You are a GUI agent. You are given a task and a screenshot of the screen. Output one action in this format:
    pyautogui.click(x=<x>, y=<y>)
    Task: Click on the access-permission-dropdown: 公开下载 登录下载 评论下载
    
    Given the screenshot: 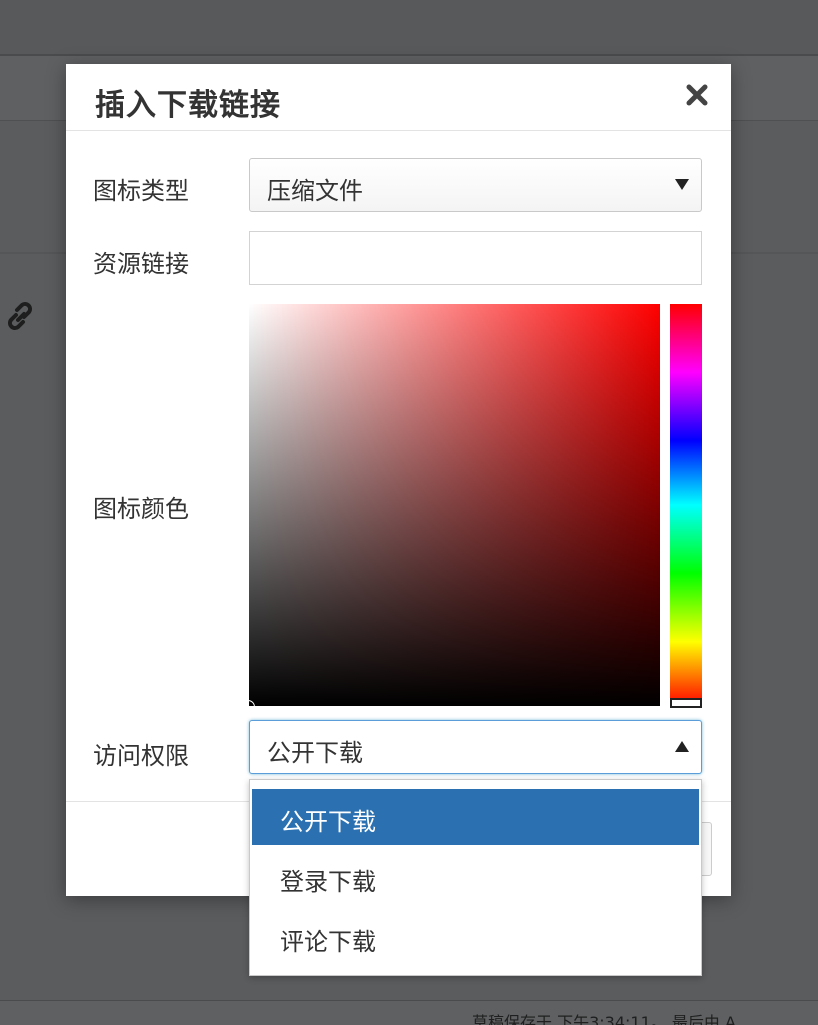 What is the action you would take?
    pyautogui.click(x=475, y=877)
    